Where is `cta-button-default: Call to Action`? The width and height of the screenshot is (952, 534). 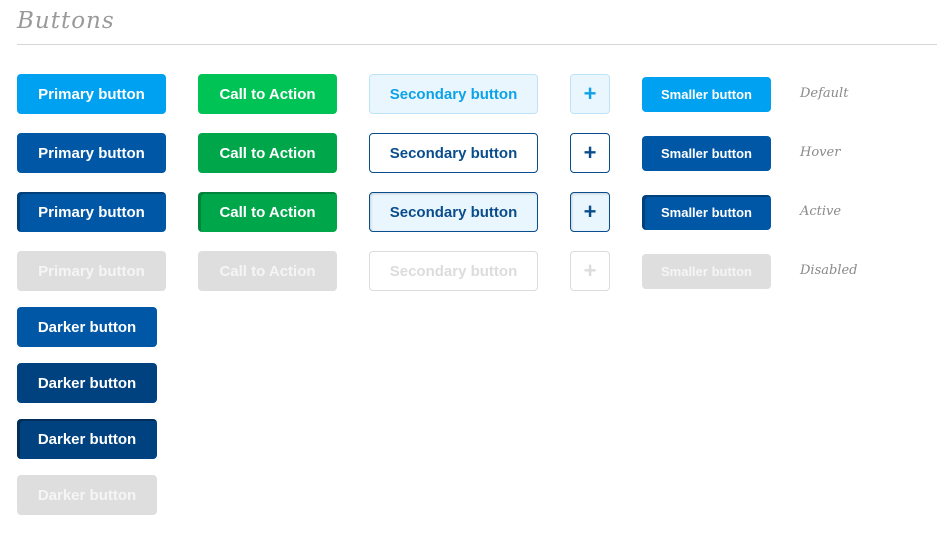
cta-button-default: Call to Action is located at coordinates (267, 94).